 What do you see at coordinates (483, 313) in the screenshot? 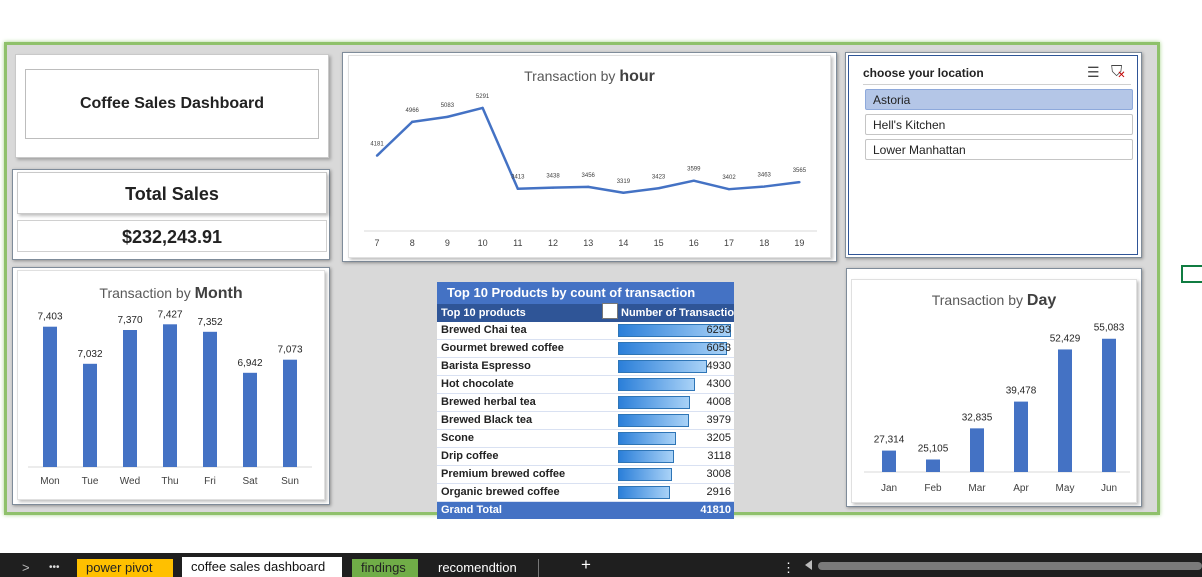
I see `column-header-products: Top 10 products` at bounding box center [483, 313].